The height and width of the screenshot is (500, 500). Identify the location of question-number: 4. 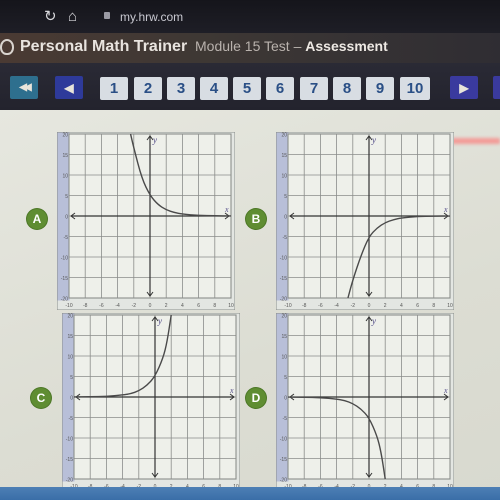
(214, 88).